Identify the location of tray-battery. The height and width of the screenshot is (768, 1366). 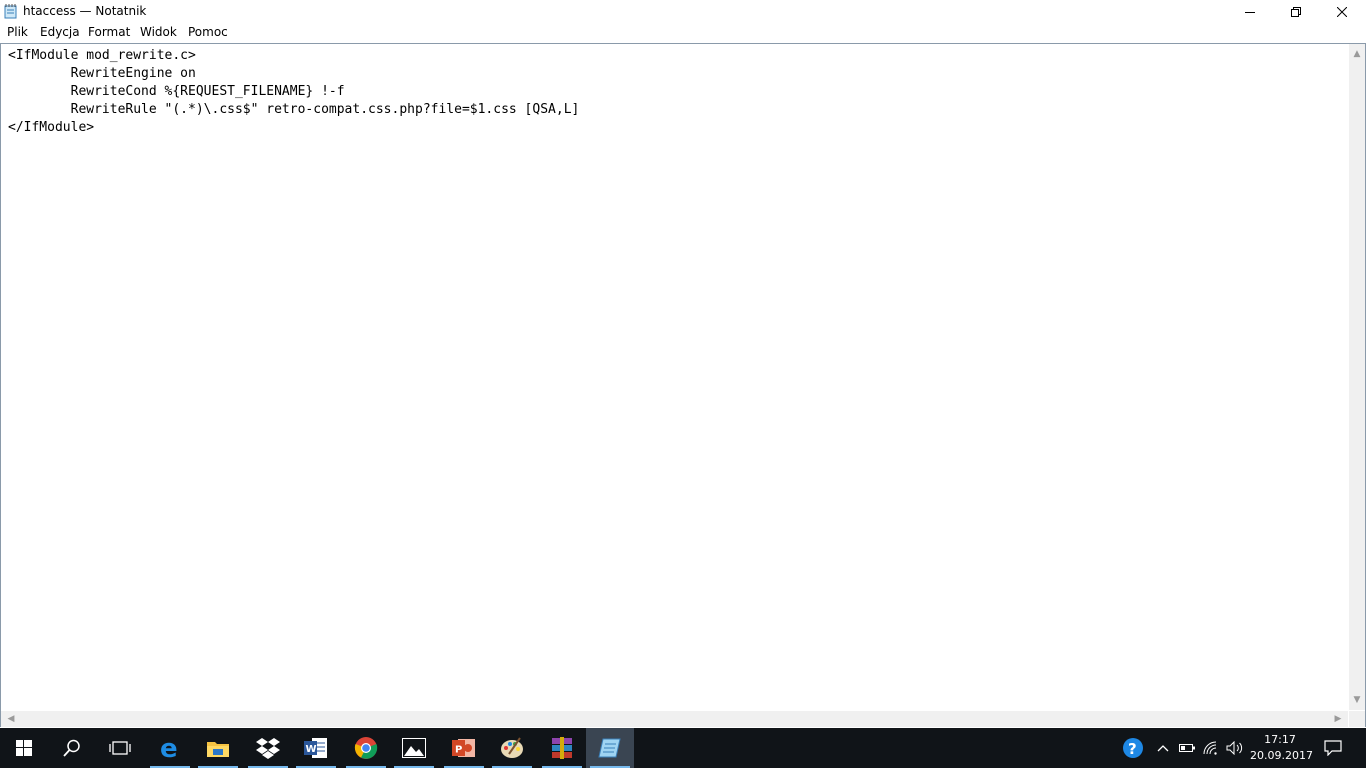
(1187, 748).